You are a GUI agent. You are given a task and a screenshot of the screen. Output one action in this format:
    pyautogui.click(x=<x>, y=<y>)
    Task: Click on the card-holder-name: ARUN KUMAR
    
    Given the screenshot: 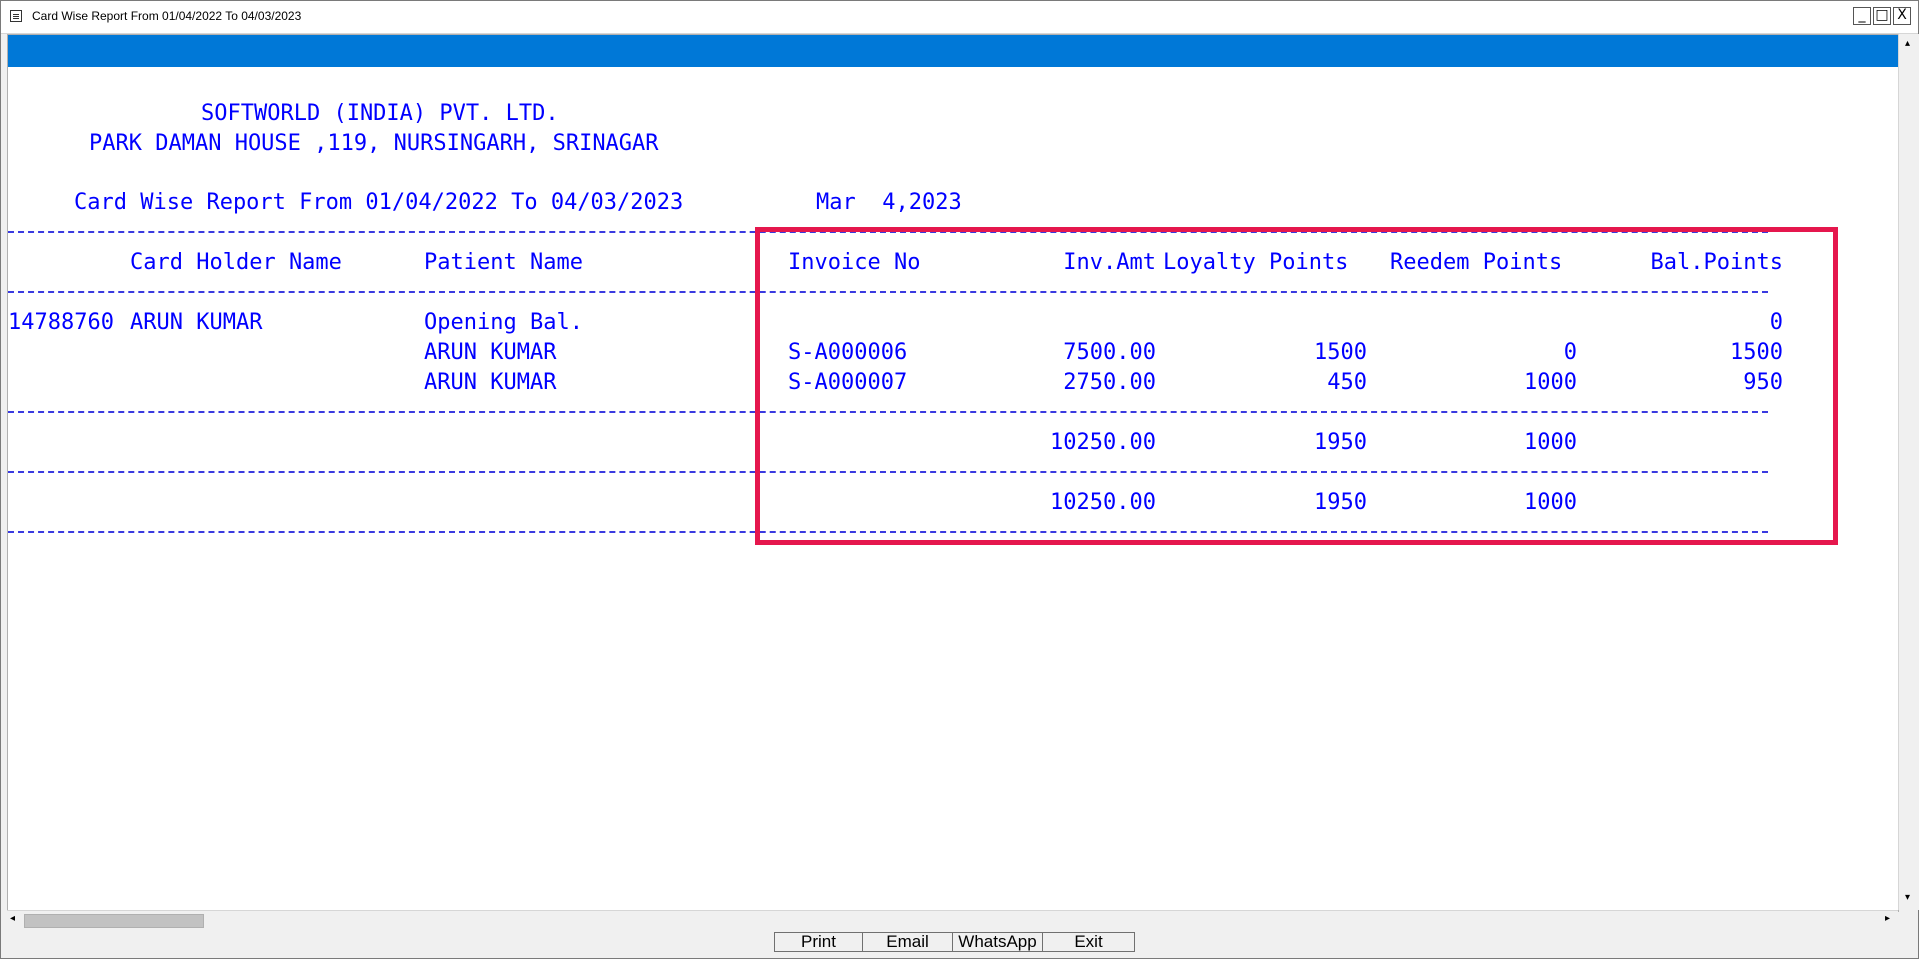 What is the action you would take?
    pyautogui.click(x=196, y=322)
    